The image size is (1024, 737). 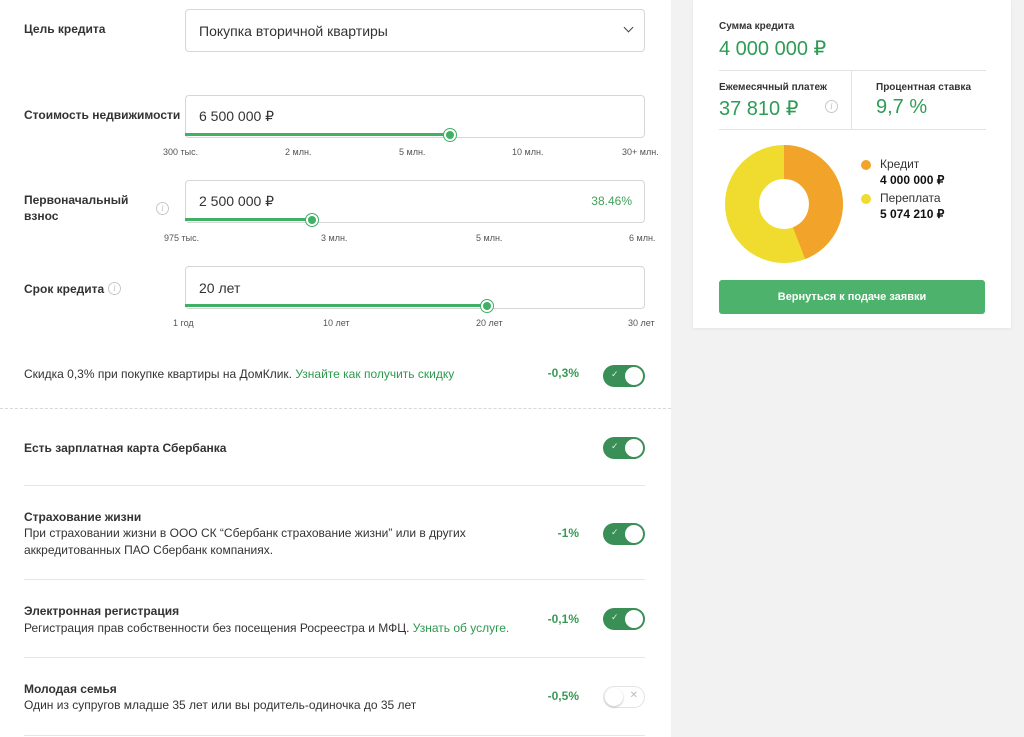 I want to click on domclick-discount-link: Узнайте как получить скидку, so click(x=374, y=374).